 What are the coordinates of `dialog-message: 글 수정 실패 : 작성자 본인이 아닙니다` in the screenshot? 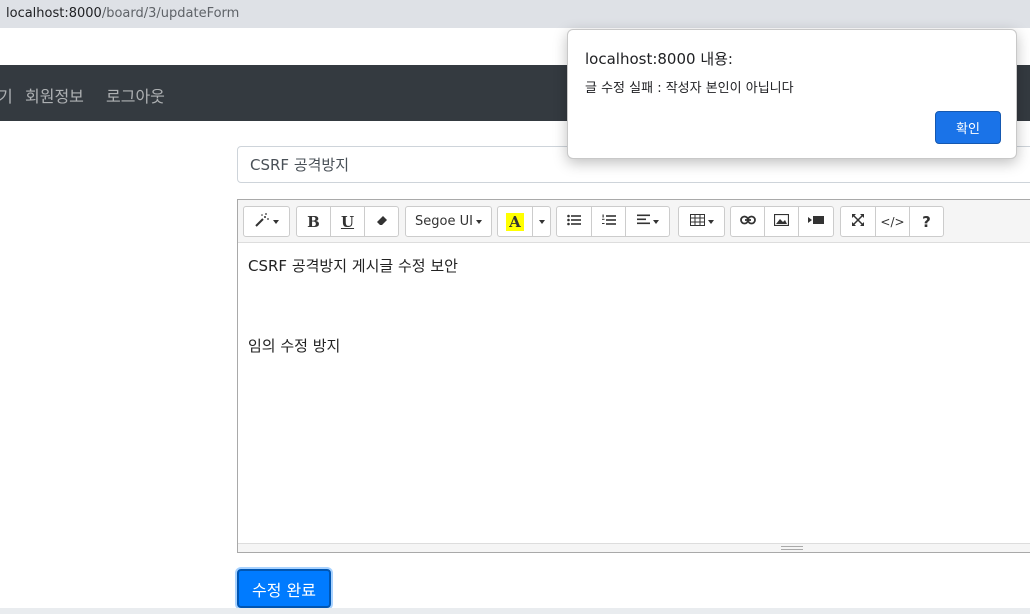 It's located at (689, 88).